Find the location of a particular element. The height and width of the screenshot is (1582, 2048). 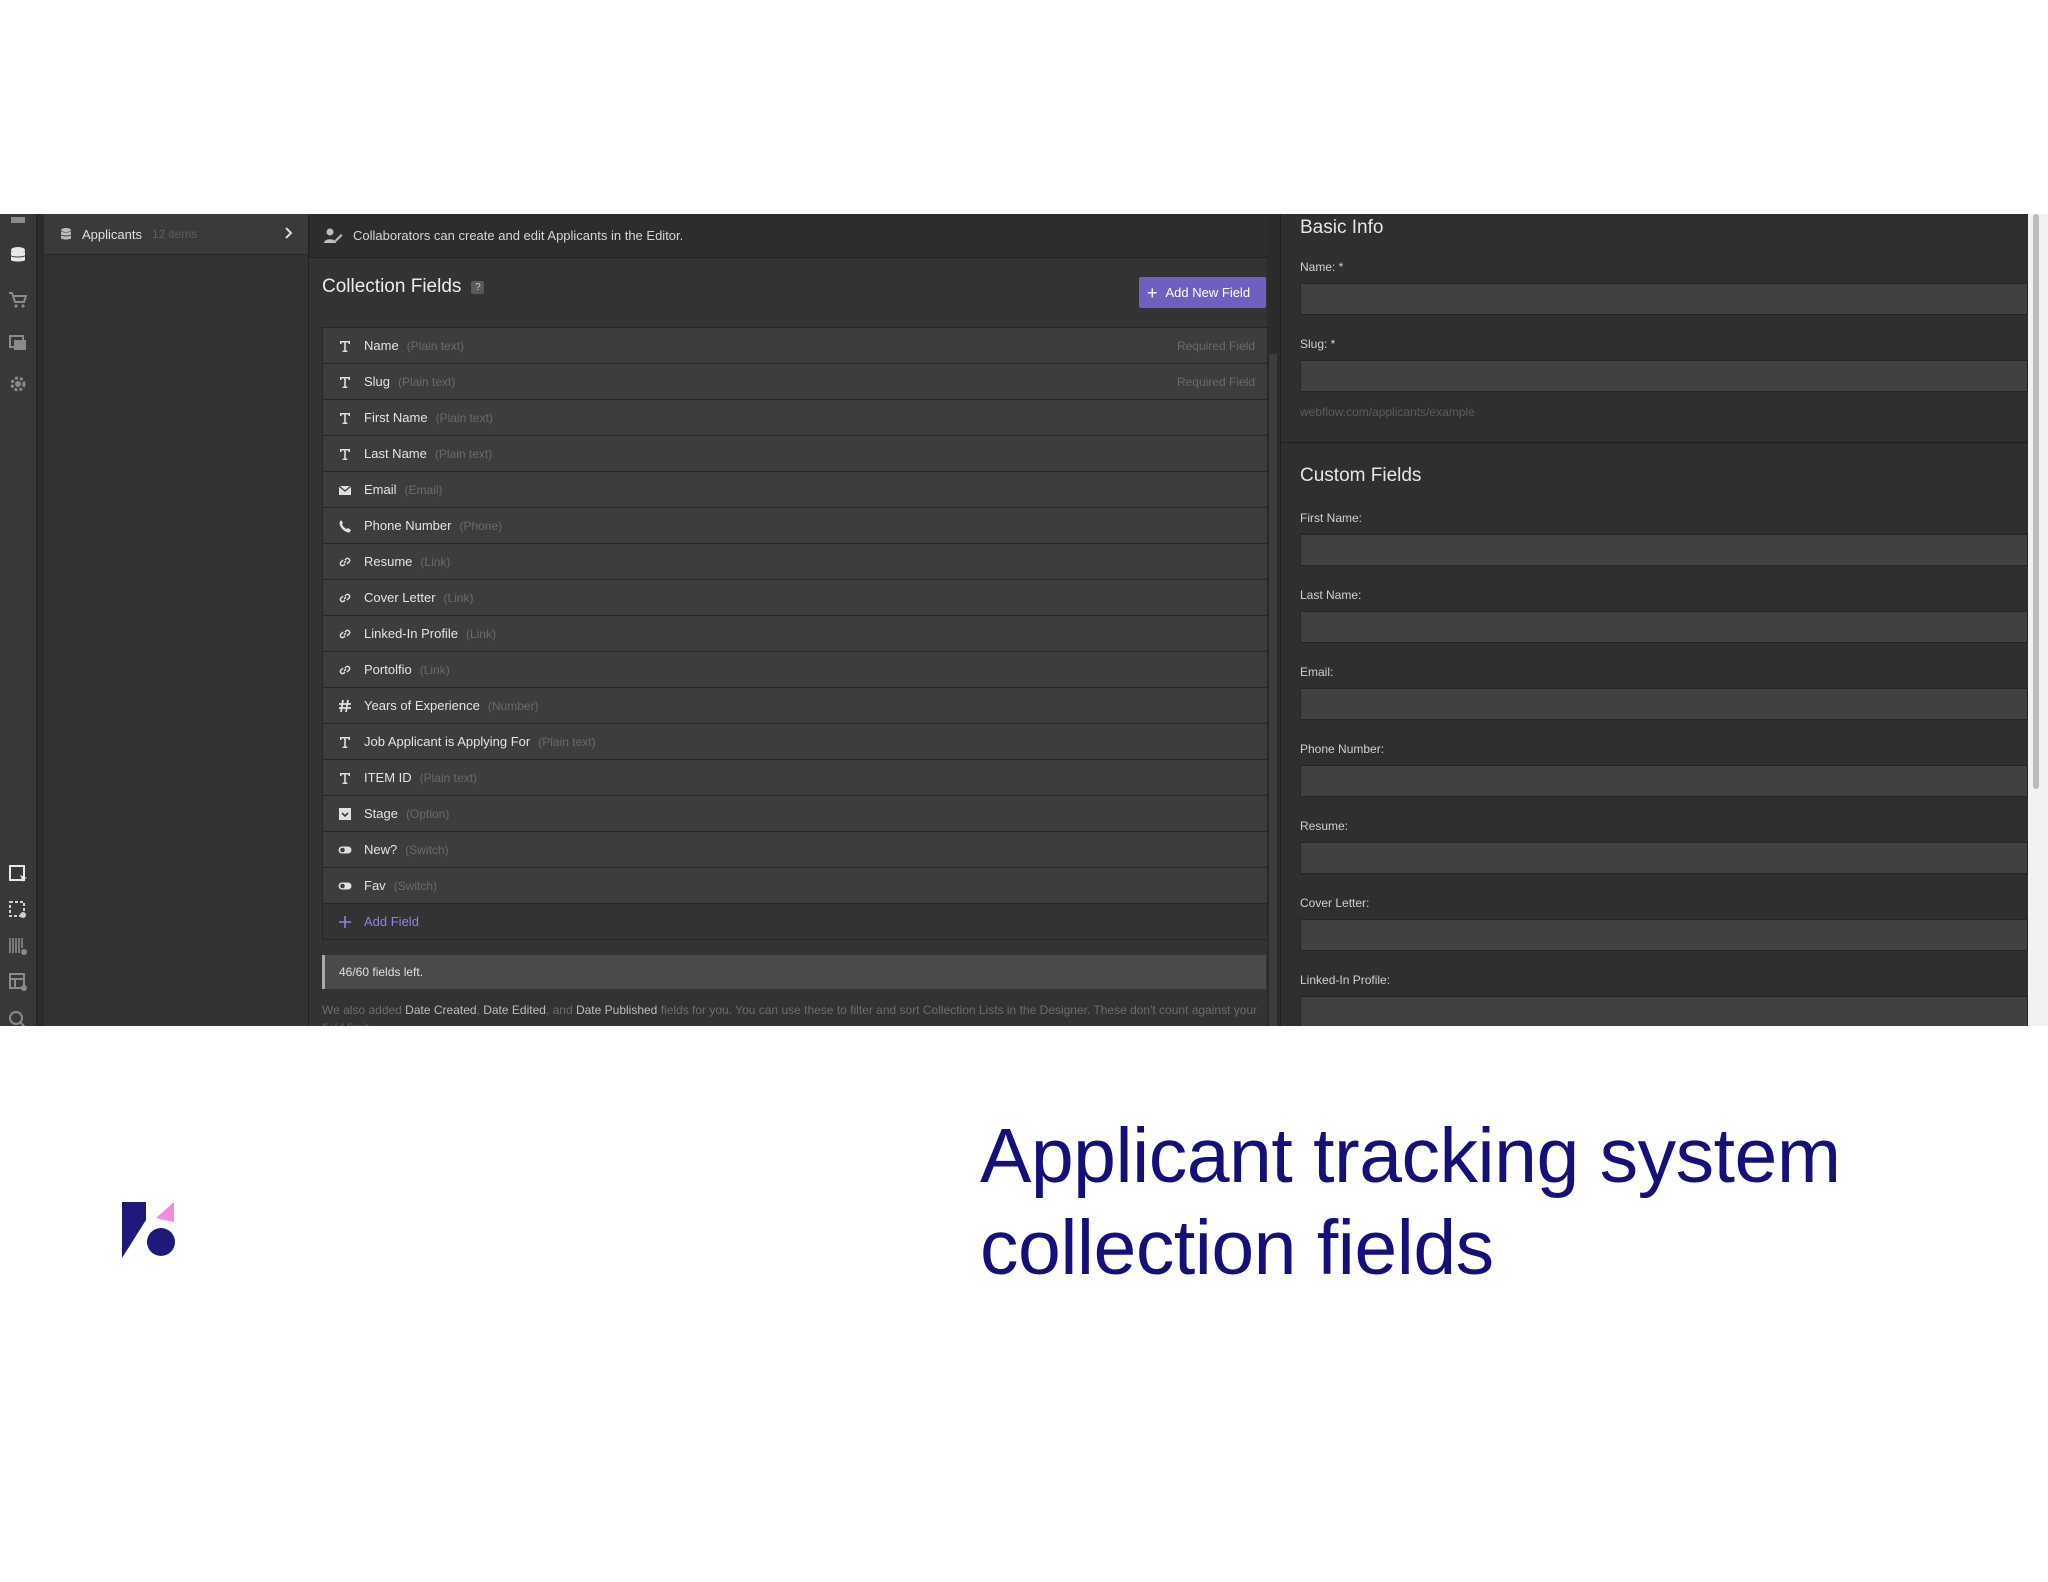

field-row: Fav (Switch) is located at coordinates (795, 886).